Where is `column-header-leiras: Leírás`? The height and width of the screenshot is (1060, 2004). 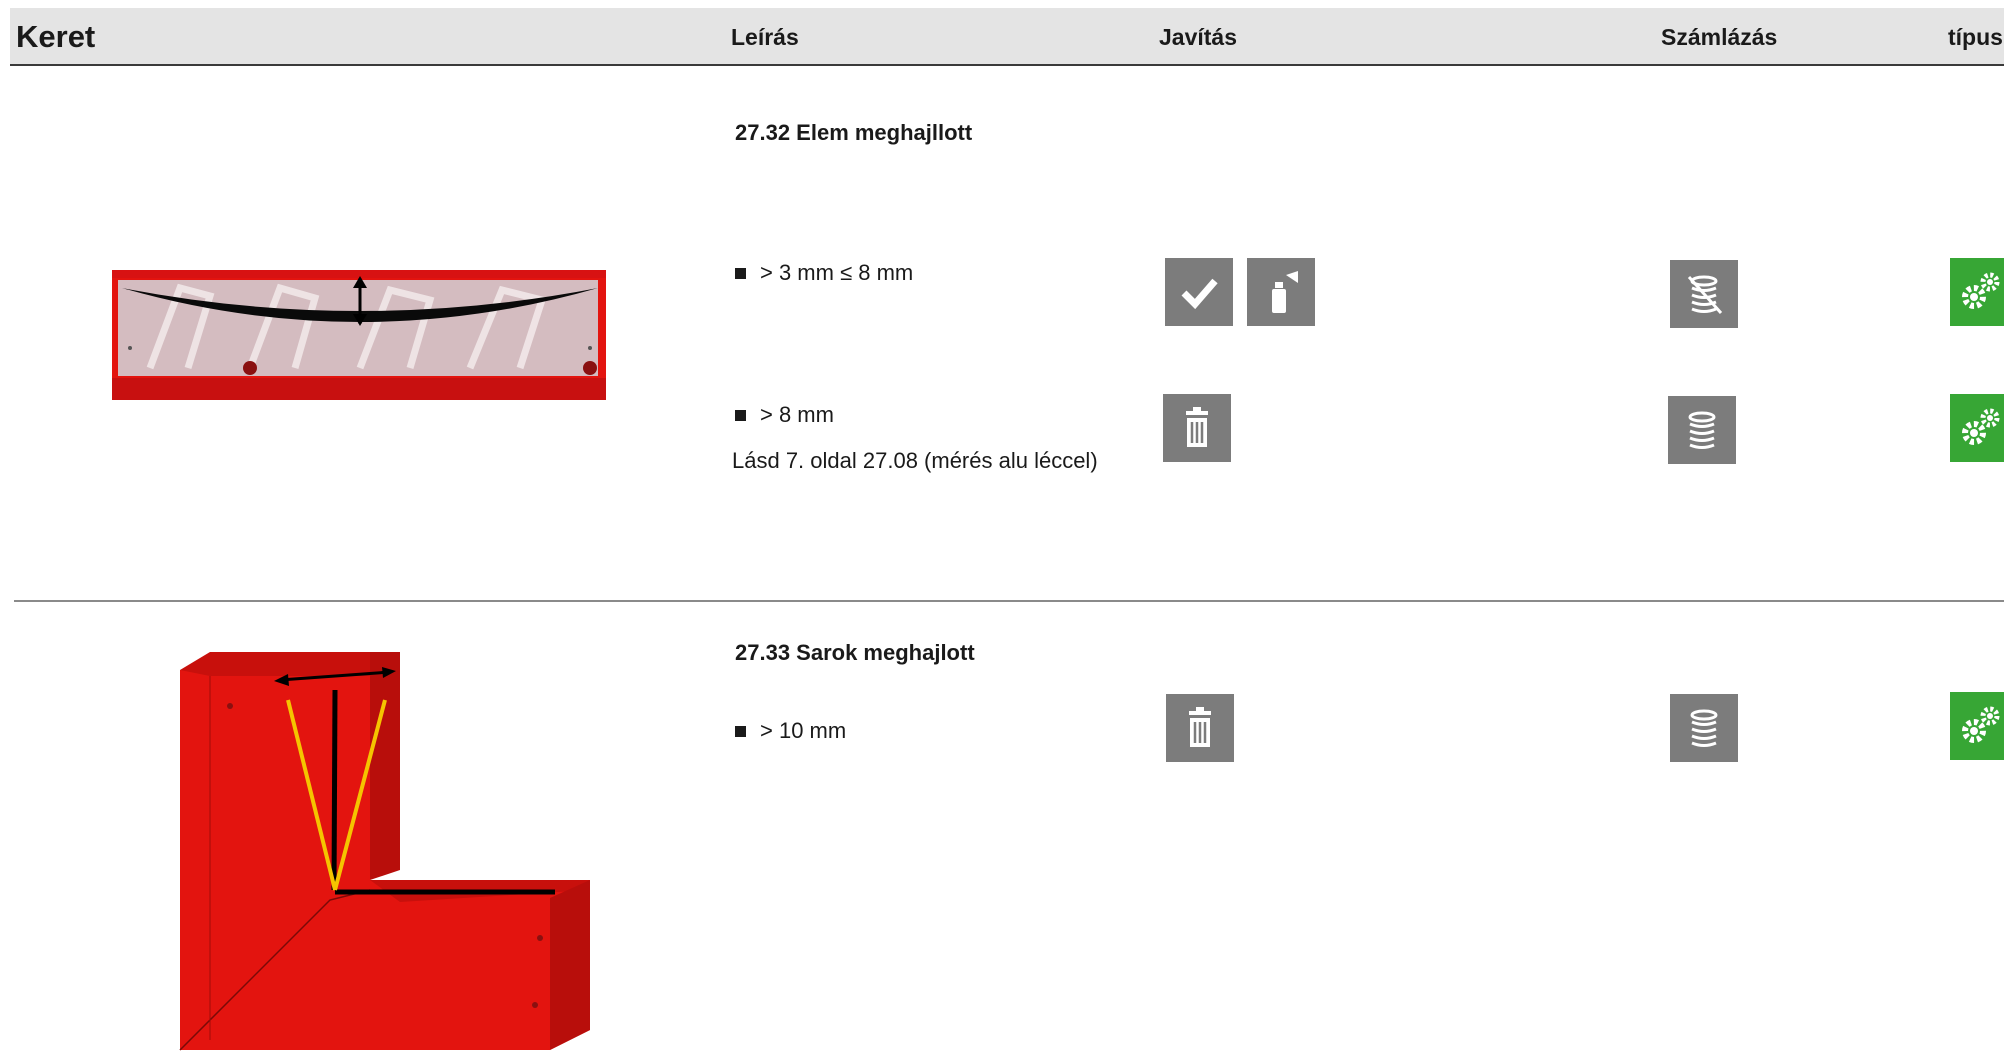 column-header-leiras: Leírás is located at coordinates (765, 37).